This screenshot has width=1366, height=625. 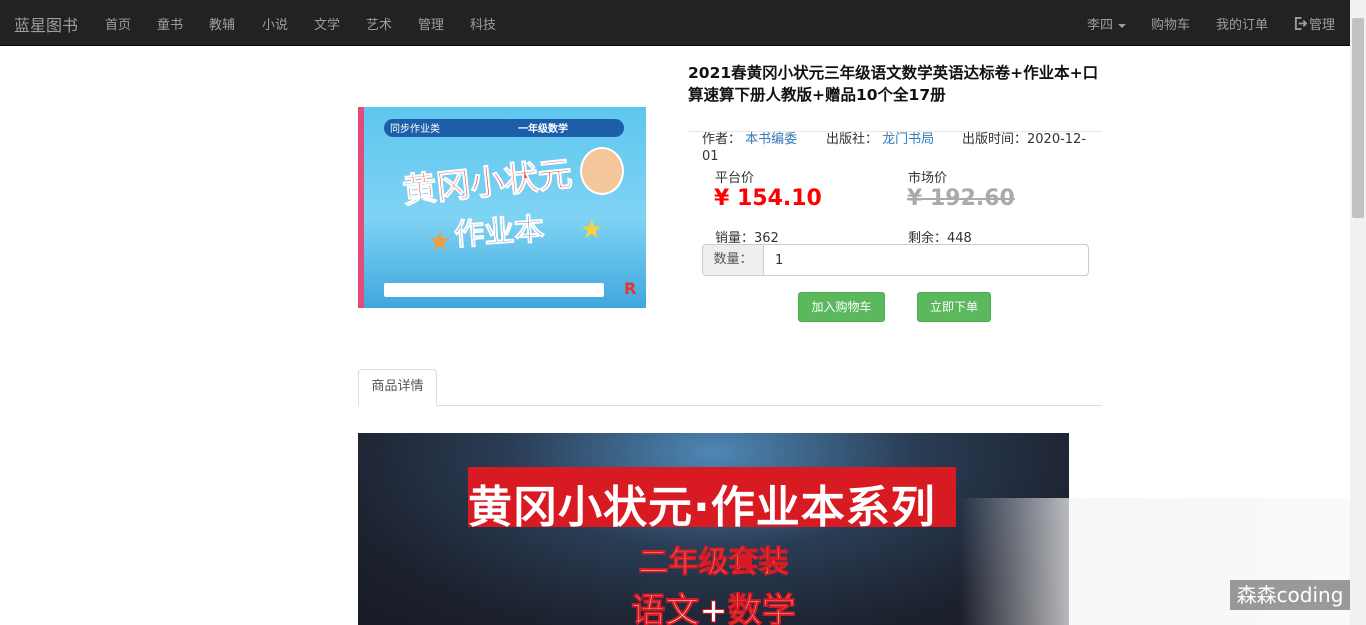 I want to click on pubdate-value-line2: 01, so click(x=710, y=156).